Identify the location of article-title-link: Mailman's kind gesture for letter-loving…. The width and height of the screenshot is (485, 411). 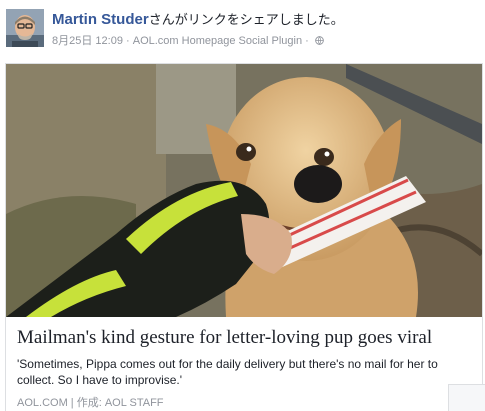
(247, 338).